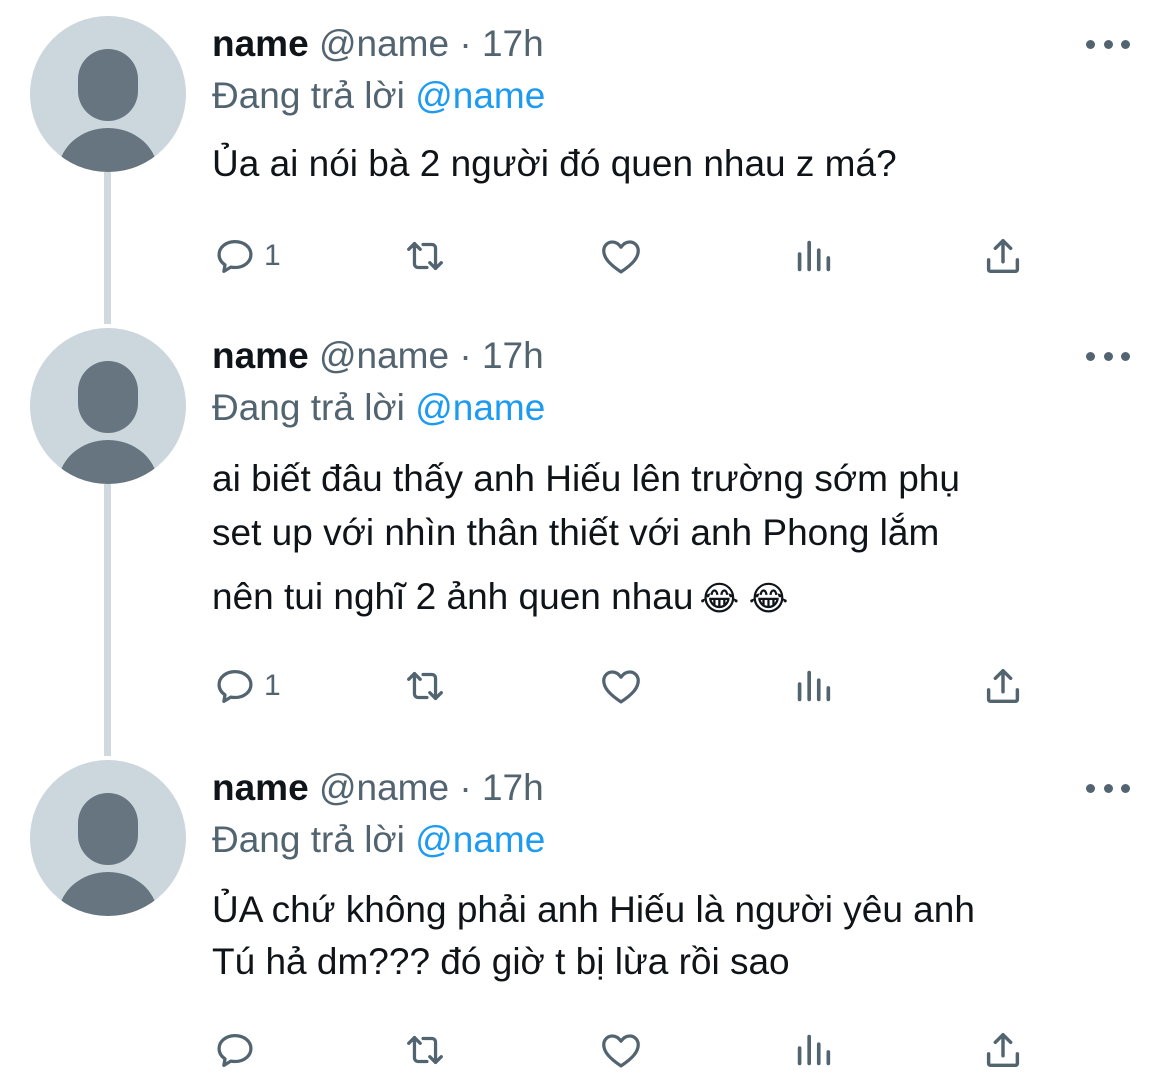 The height and width of the screenshot is (1088, 1170). What do you see at coordinates (554, 163) in the screenshot?
I see `tweet-text-line: Ủa ai nói bà 2 người đó quen nhau z má?` at bounding box center [554, 163].